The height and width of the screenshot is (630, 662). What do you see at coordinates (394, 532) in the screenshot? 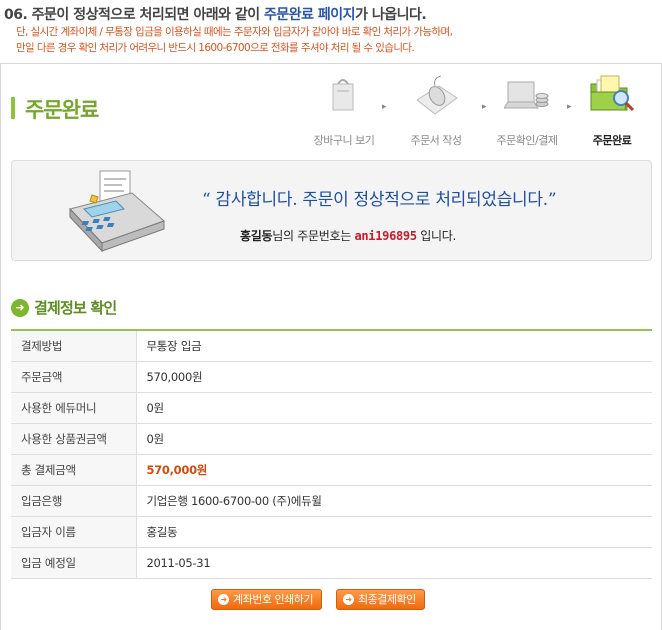
I see `row-value: 홍길동` at bounding box center [394, 532].